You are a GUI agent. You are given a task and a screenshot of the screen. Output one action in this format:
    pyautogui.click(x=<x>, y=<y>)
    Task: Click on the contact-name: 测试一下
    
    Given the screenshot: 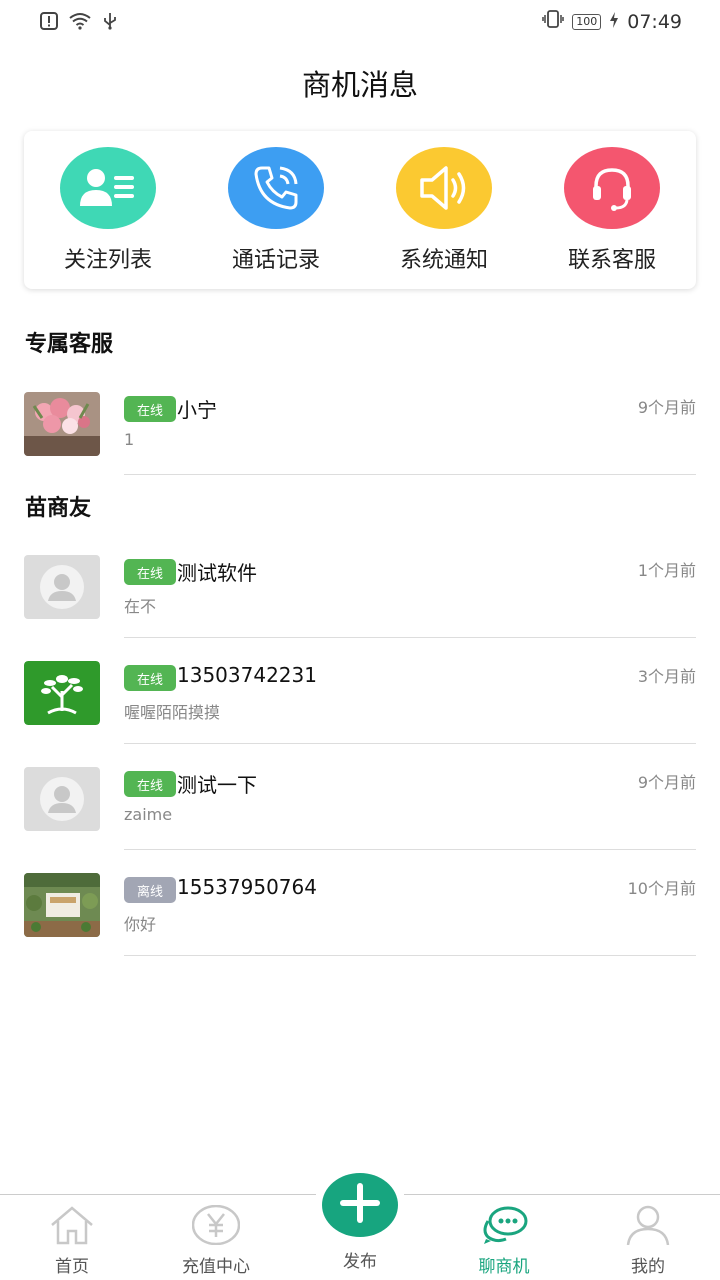 What is the action you would take?
    pyautogui.click(x=217, y=785)
    